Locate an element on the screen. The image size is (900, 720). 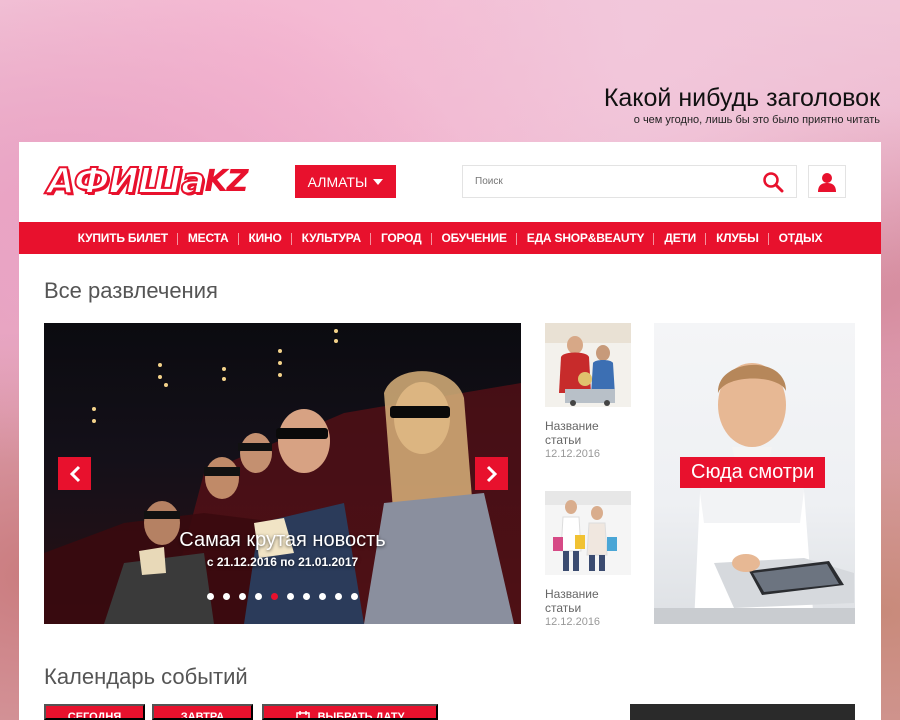
nav-item-buy-ticket: КУПИТЬ БИЛЕТ is located at coordinates (123, 238).